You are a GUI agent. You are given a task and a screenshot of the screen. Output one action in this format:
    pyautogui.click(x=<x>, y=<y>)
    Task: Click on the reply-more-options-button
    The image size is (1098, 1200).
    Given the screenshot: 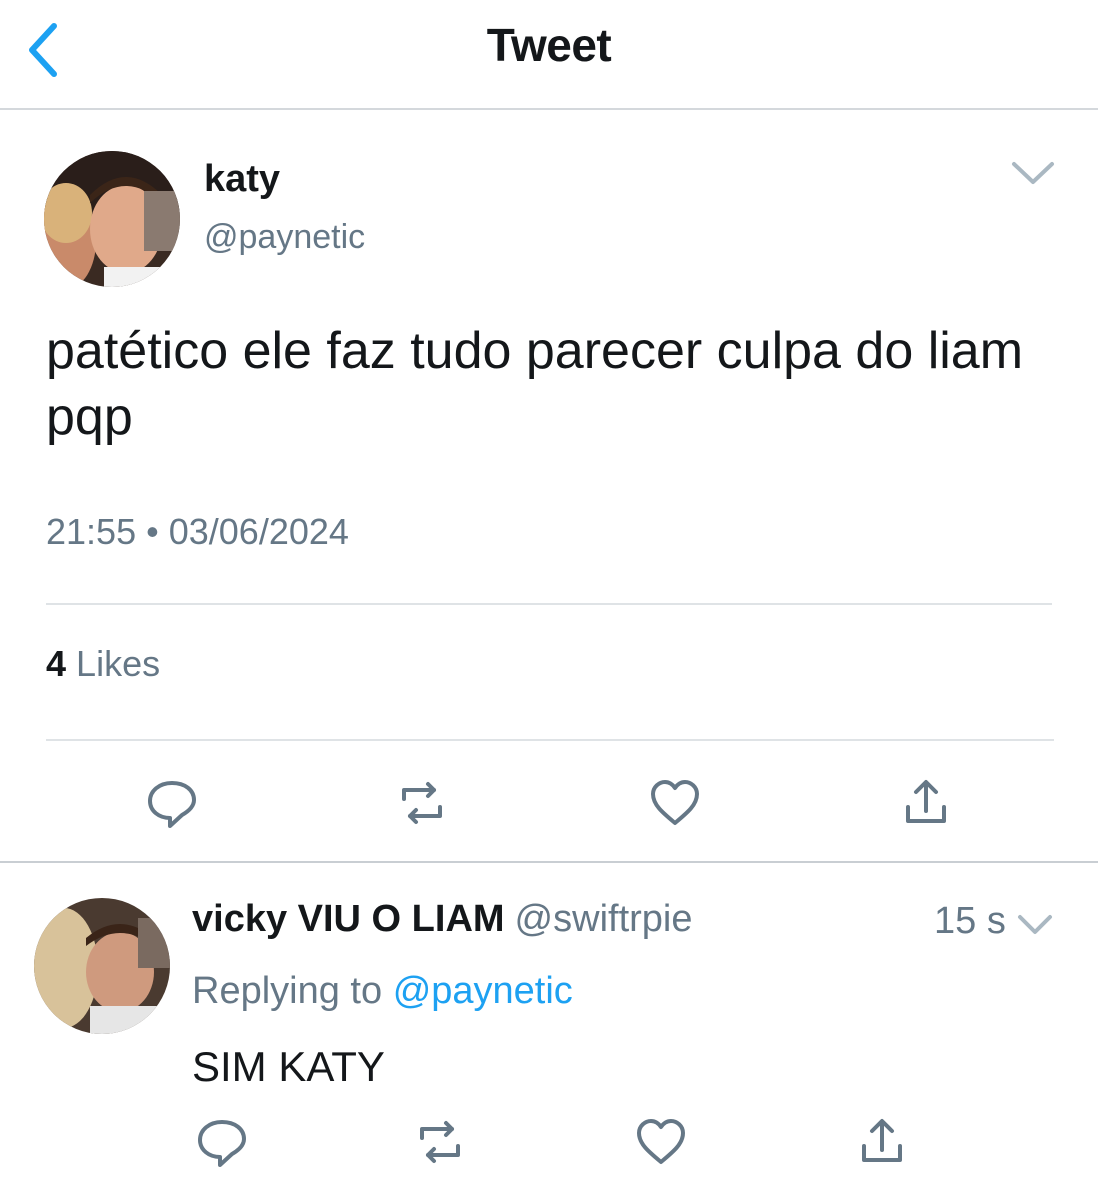 What is the action you would take?
    pyautogui.click(x=1035, y=925)
    